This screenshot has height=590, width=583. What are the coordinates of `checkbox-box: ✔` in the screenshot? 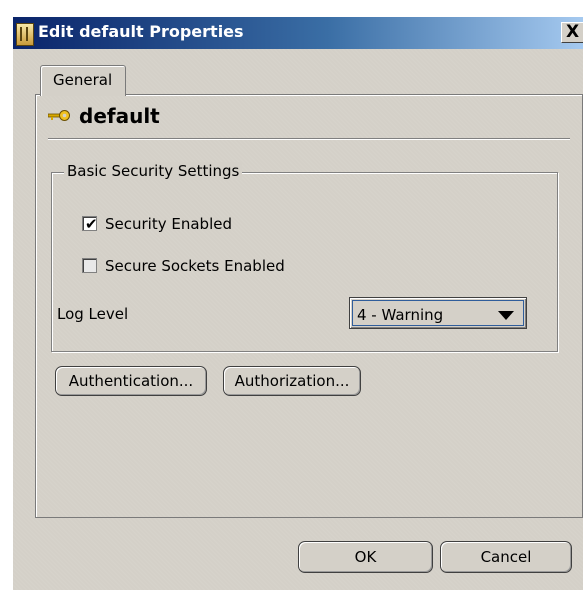 It's located at (90, 224).